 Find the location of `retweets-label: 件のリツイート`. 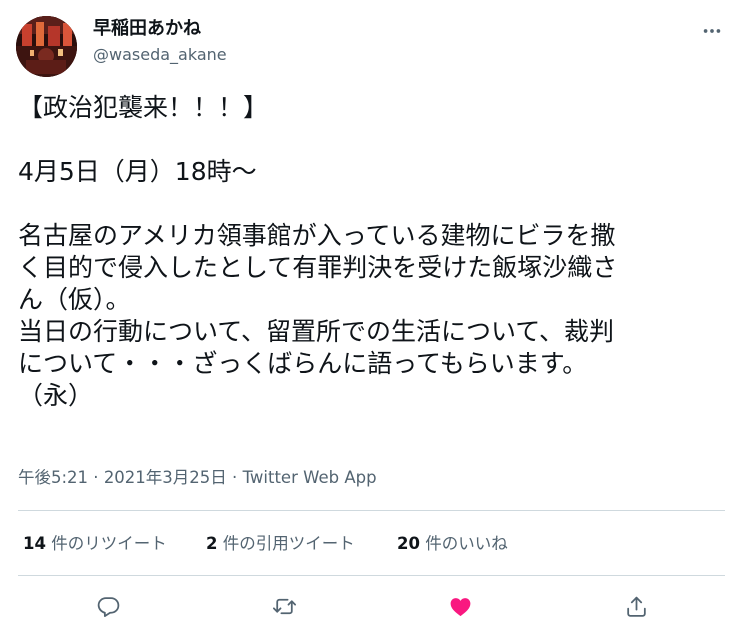

retweets-label: 件のリツイート is located at coordinates (106, 543).